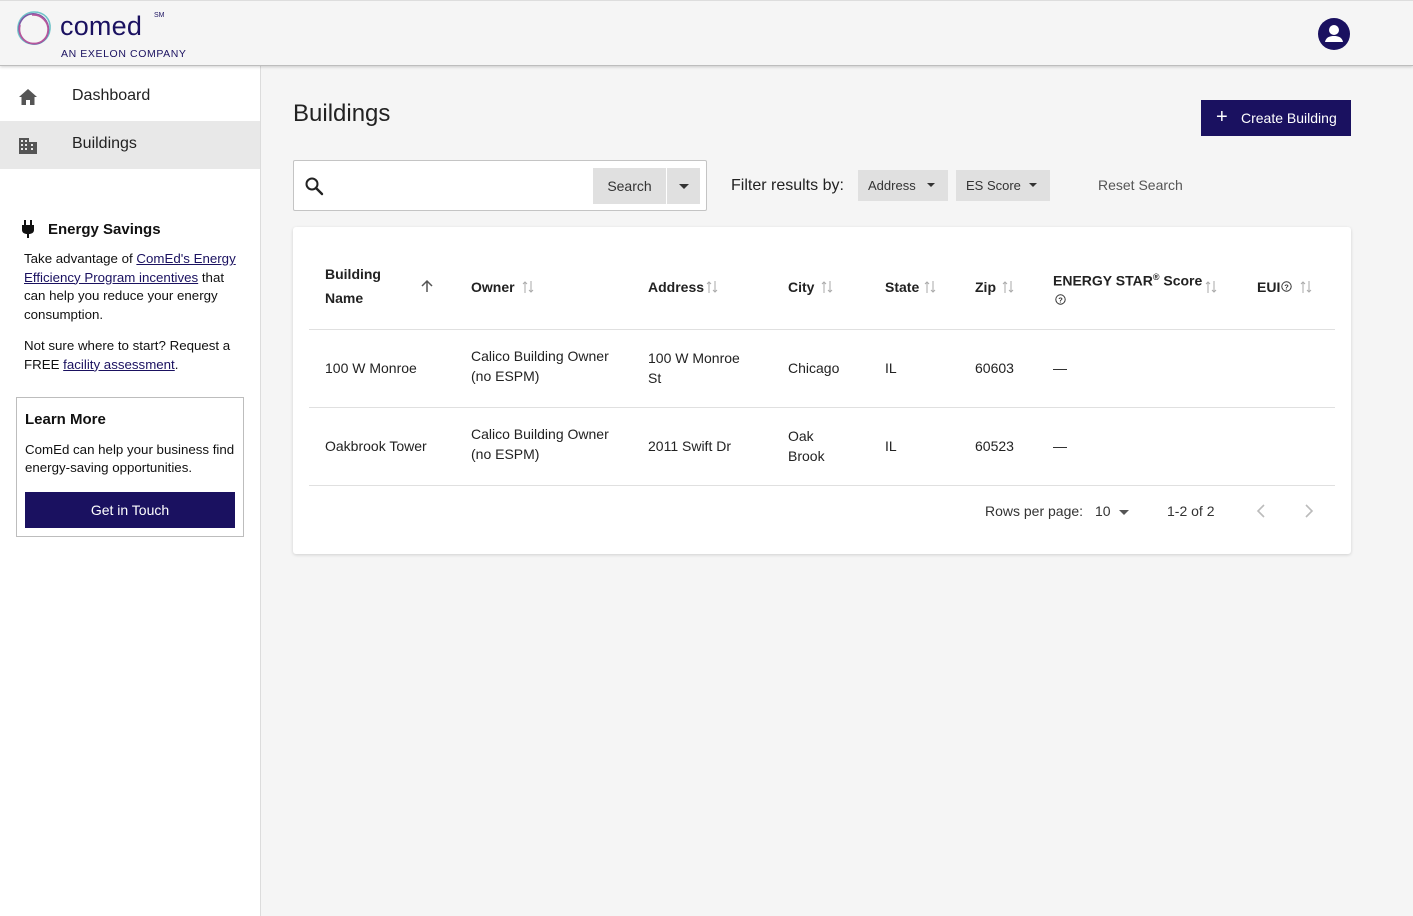 Image resolution: width=1413 pixels, height=916 pixels. I want to click on column-header-state: State, so click(902, 287).